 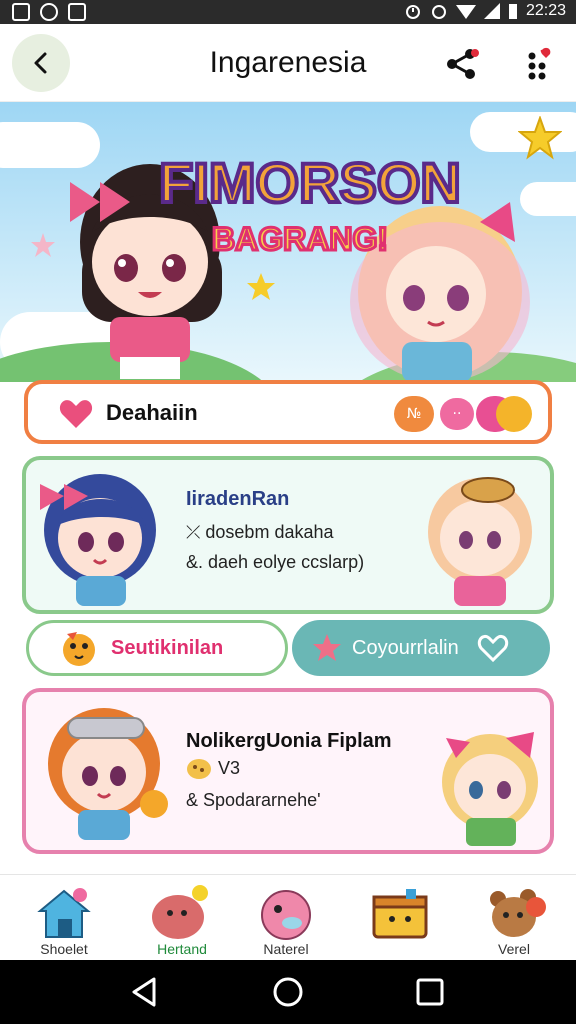 What do you see at coordinates (64, 949) in the screenshot?
I see `nav-label: Shoelet` at bounding box center [64, 949].